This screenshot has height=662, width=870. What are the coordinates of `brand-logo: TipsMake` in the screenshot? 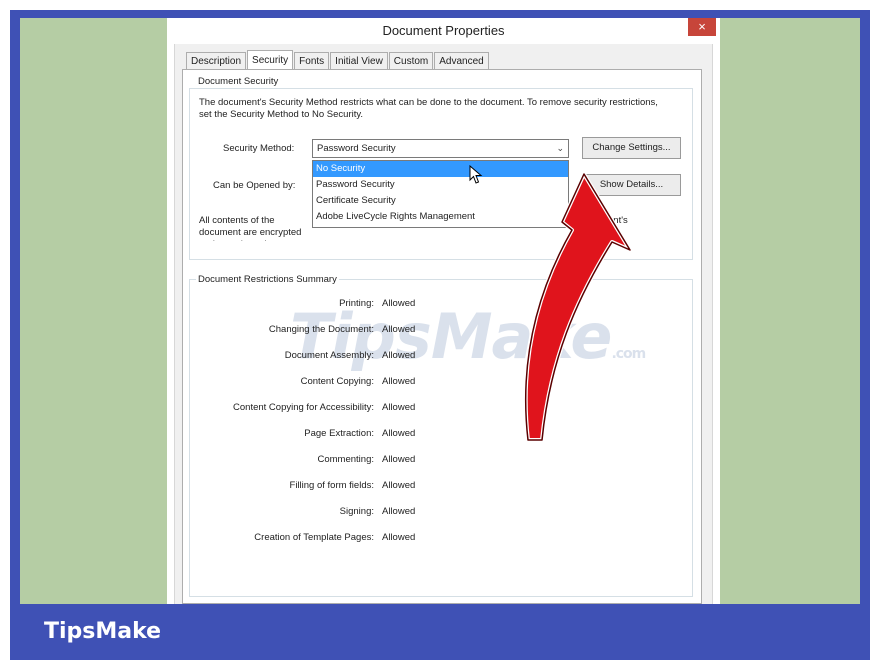 It's located at (103, 631).